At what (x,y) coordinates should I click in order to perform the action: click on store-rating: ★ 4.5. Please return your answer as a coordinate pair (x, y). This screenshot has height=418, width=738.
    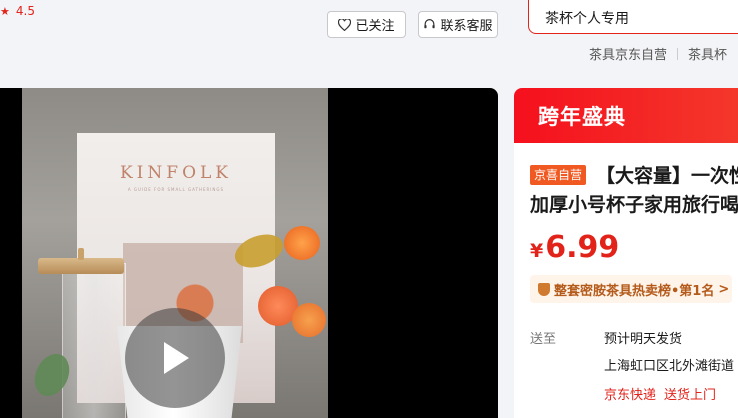
    Looking at the image, I should click on (17, 11).